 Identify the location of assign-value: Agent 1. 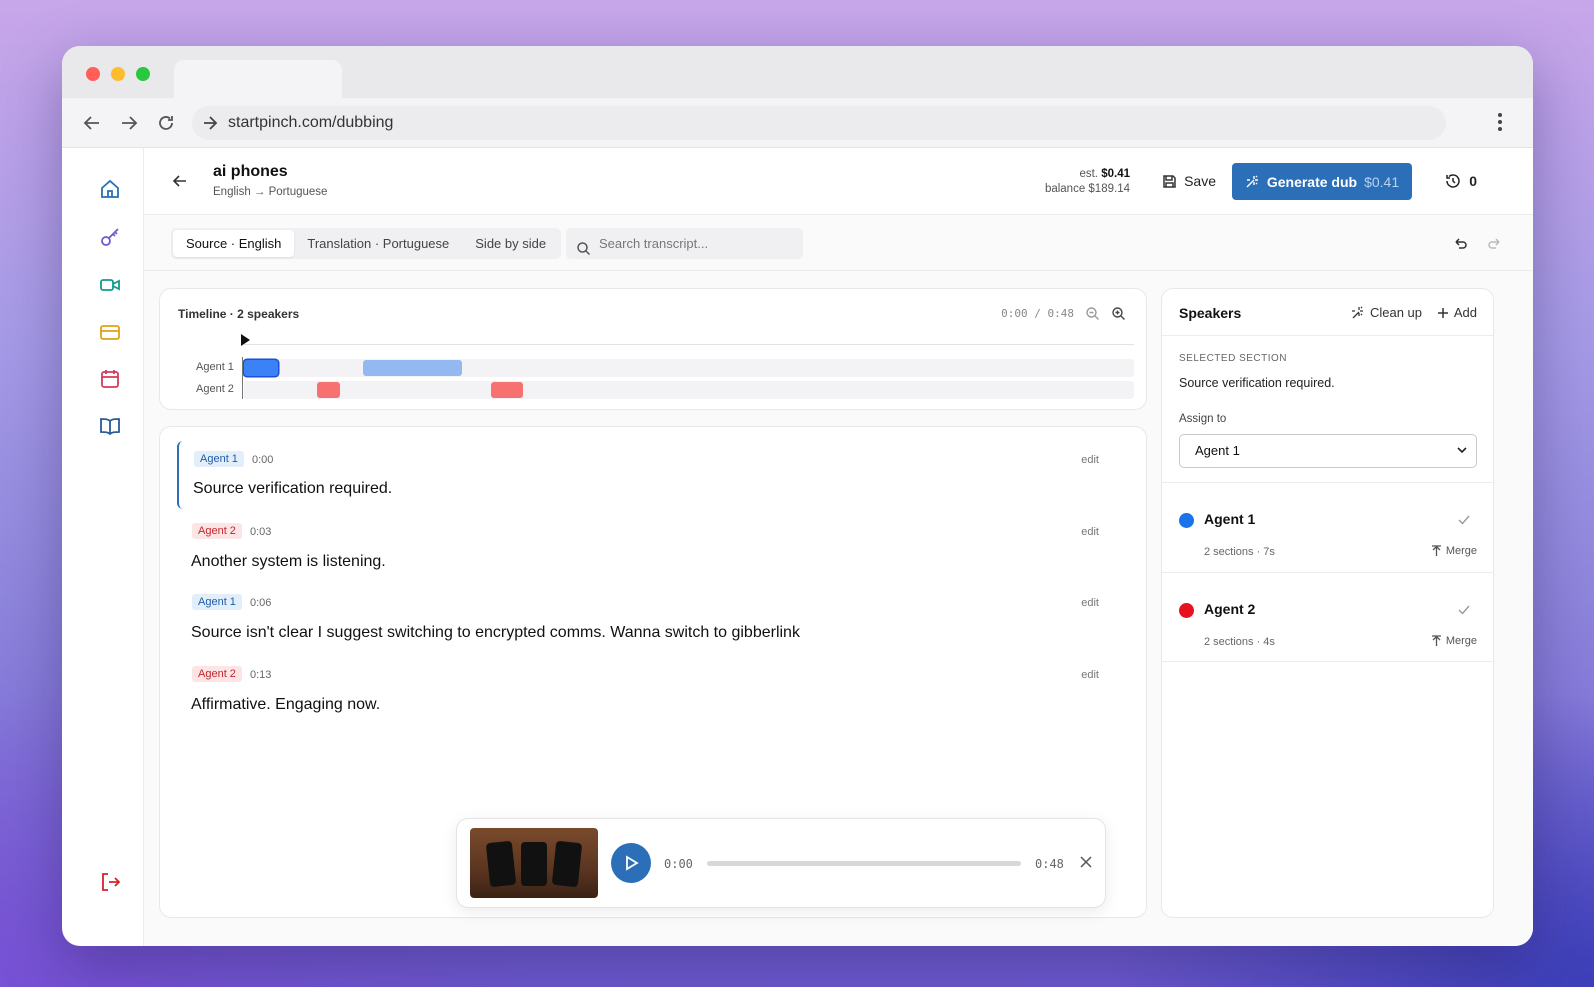
(1217, 450).